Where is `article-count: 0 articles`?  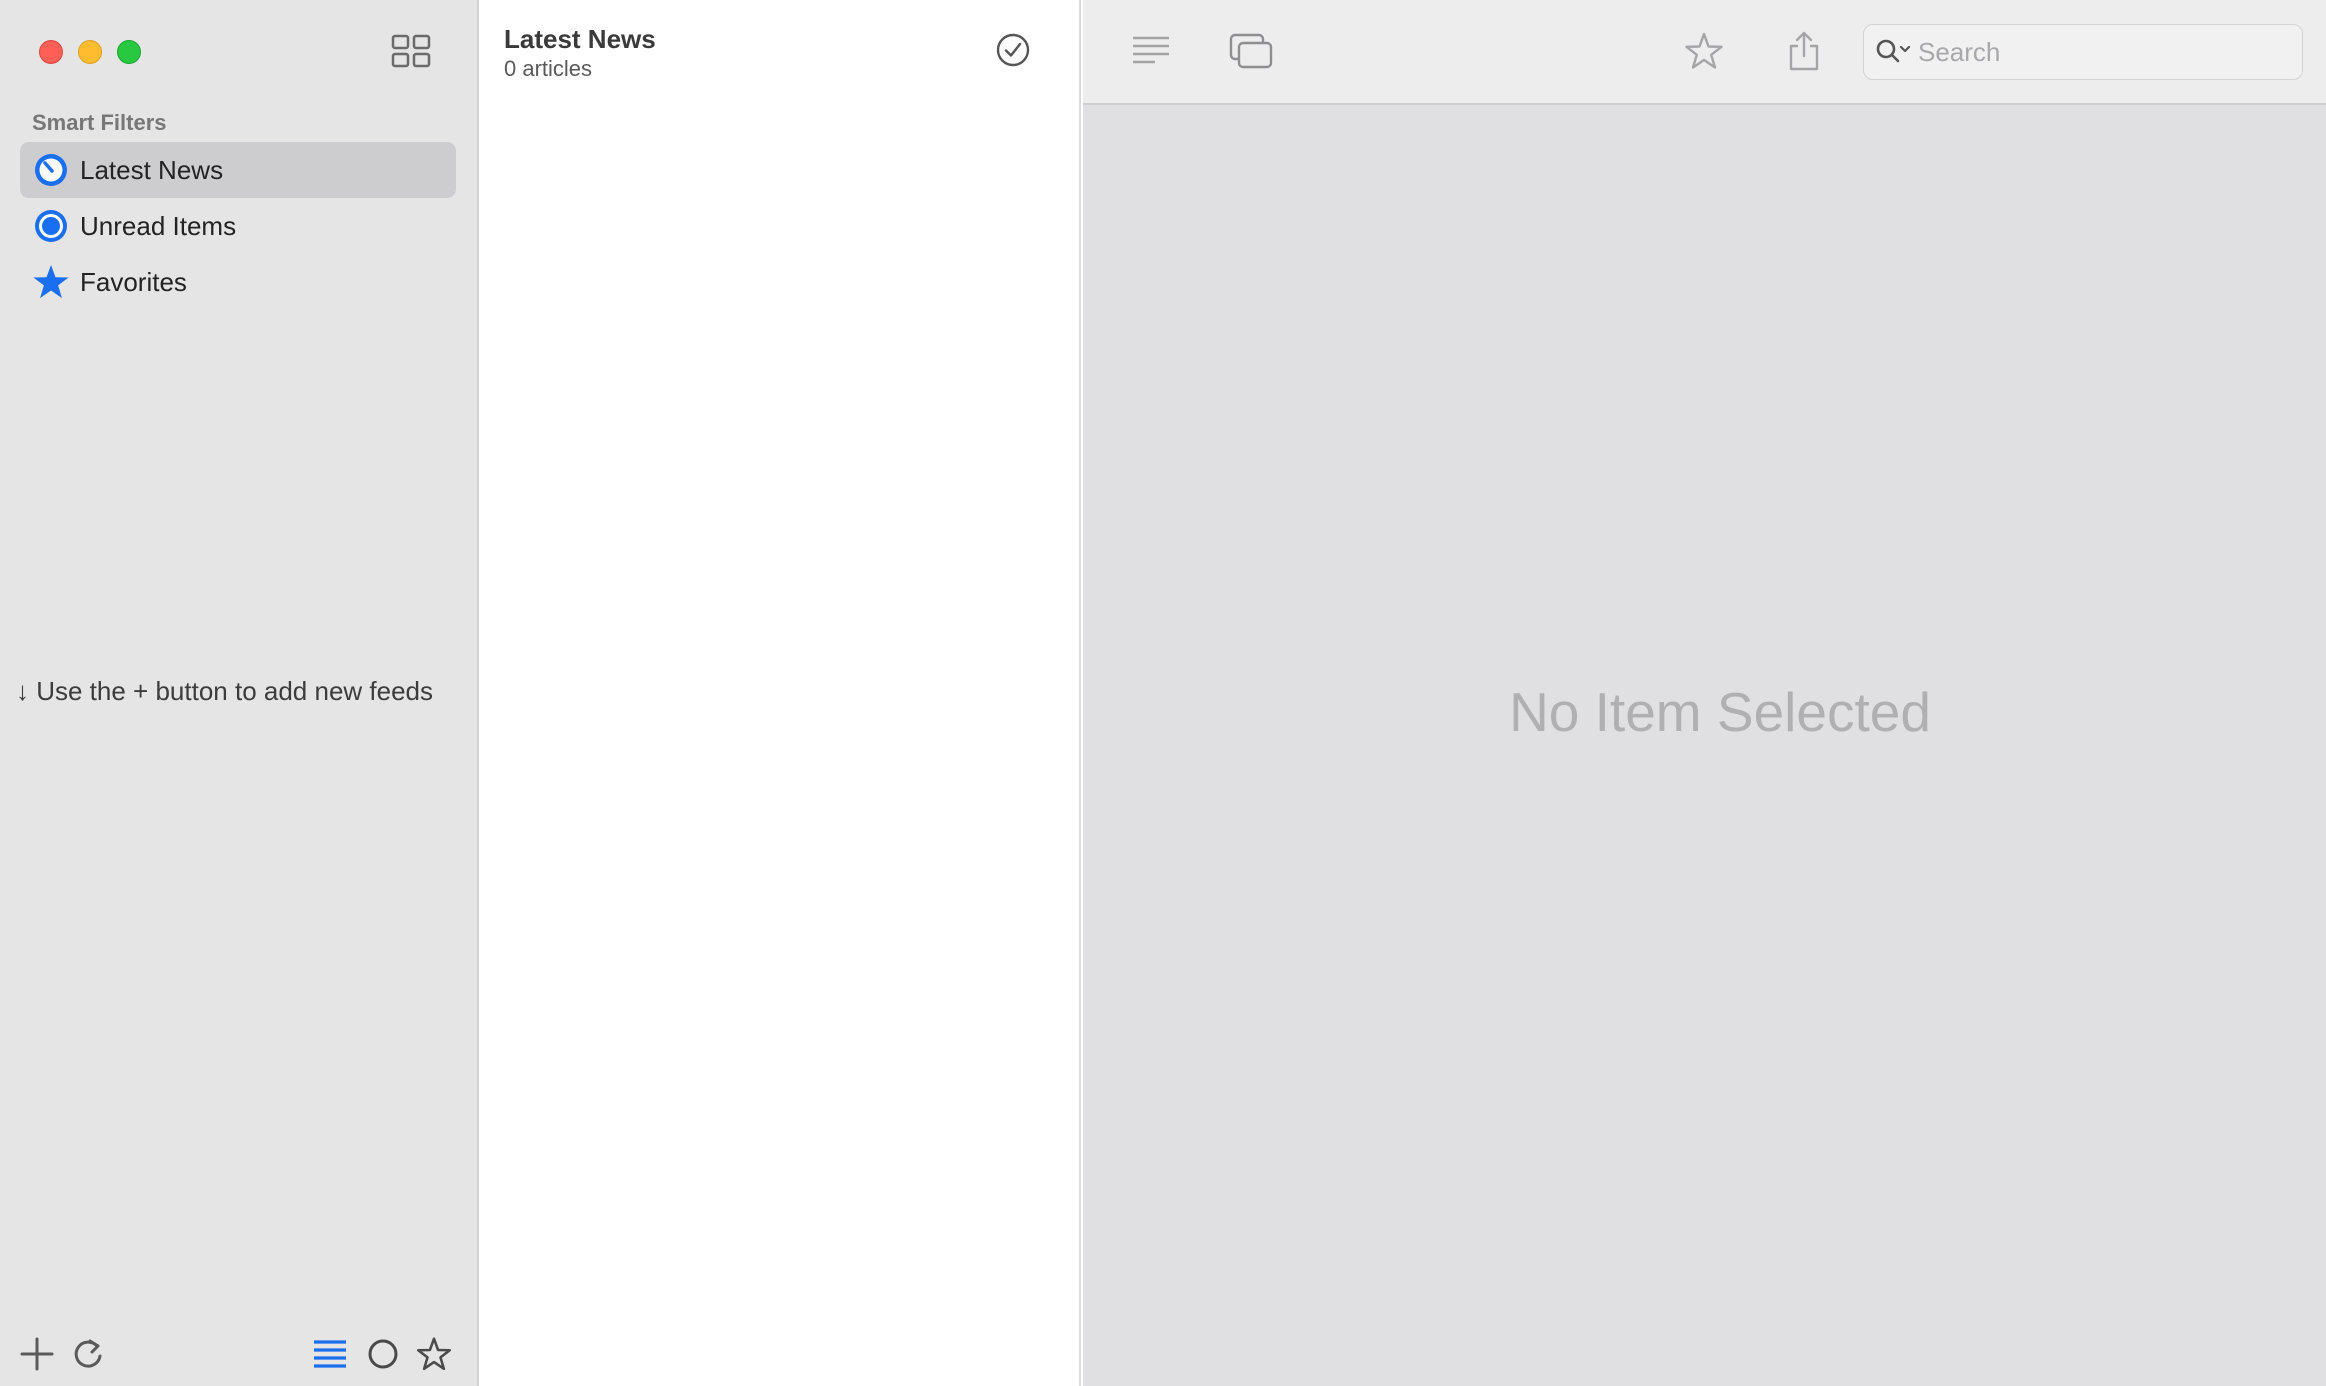
article-count: 0 articles is located at coordinates (548, 68).